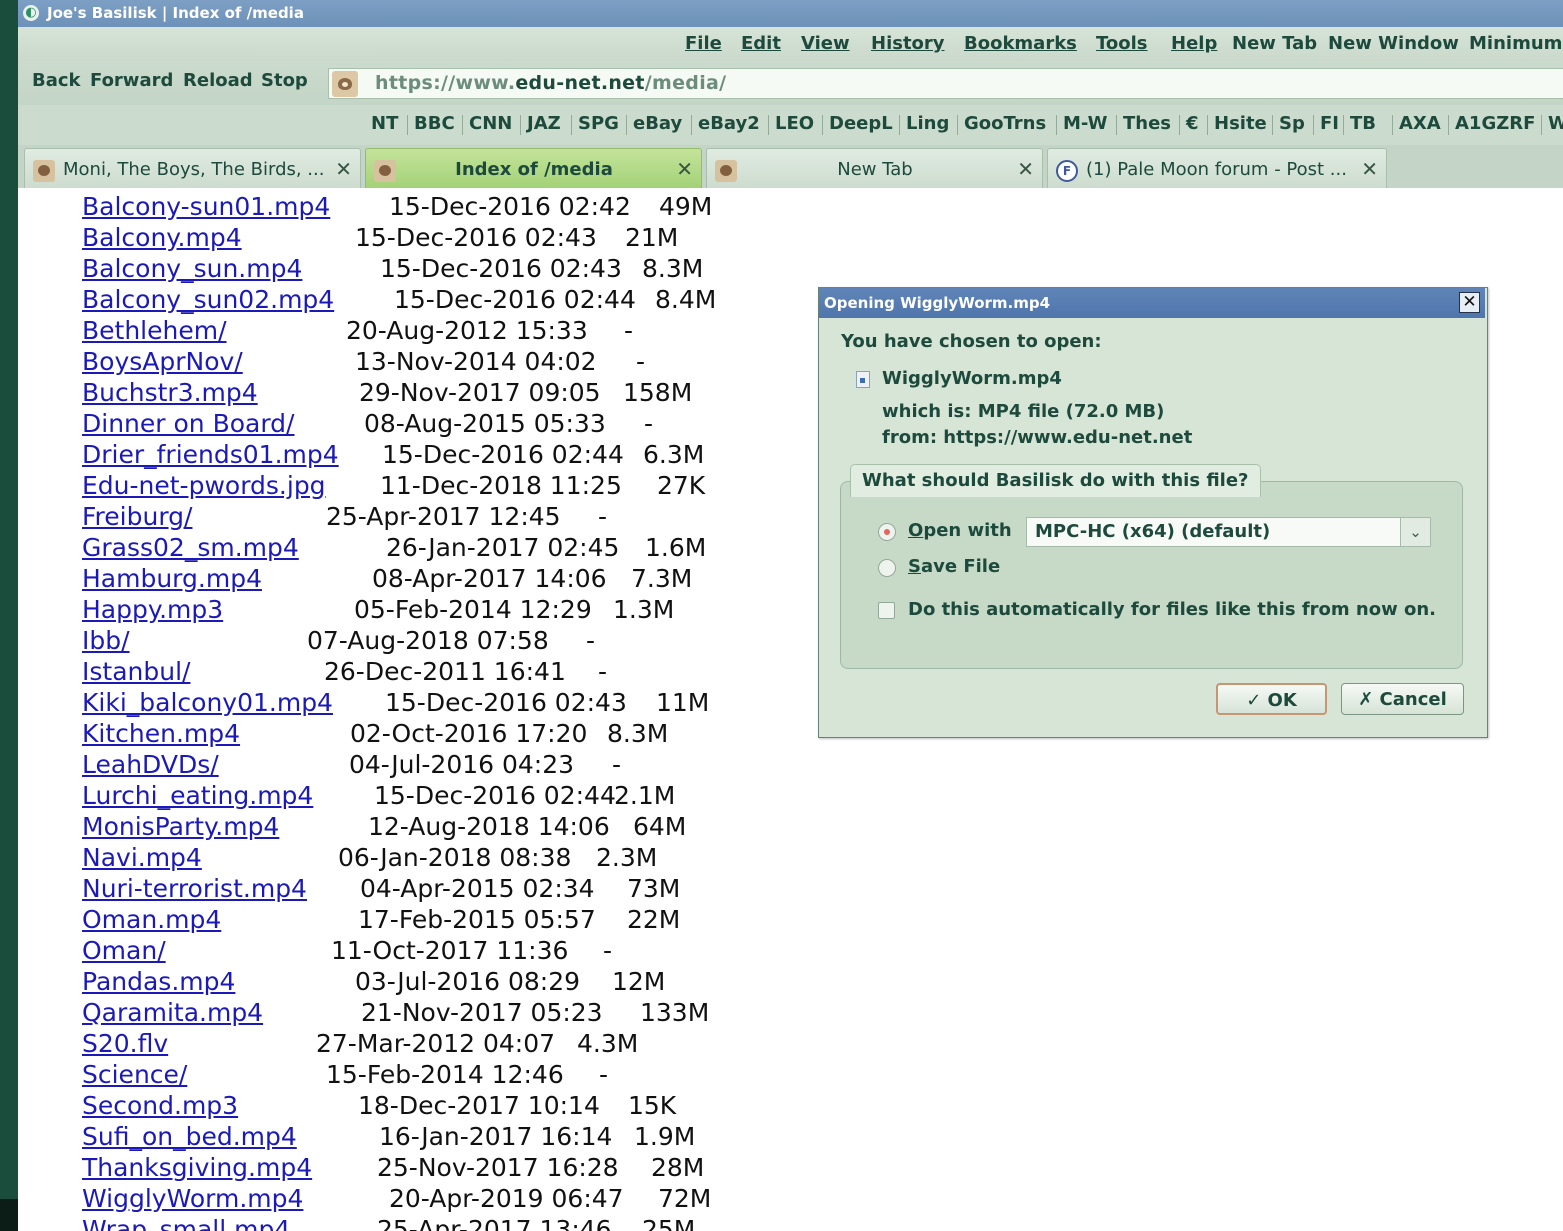 The width and height of the screenshot is (1563, 1231). I want to click on tab-pale-moon-forum: F (1) Pale Moon forum - Post ... ✕, so click(1217, 168).